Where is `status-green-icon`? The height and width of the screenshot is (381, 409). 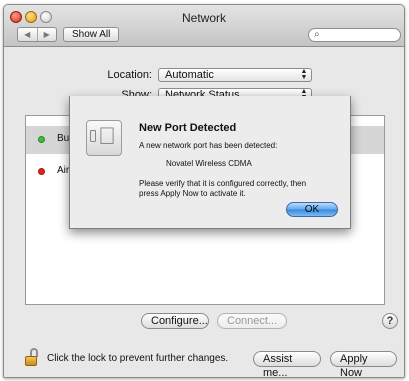 status-green-icon is located at coordinates (41, 139).